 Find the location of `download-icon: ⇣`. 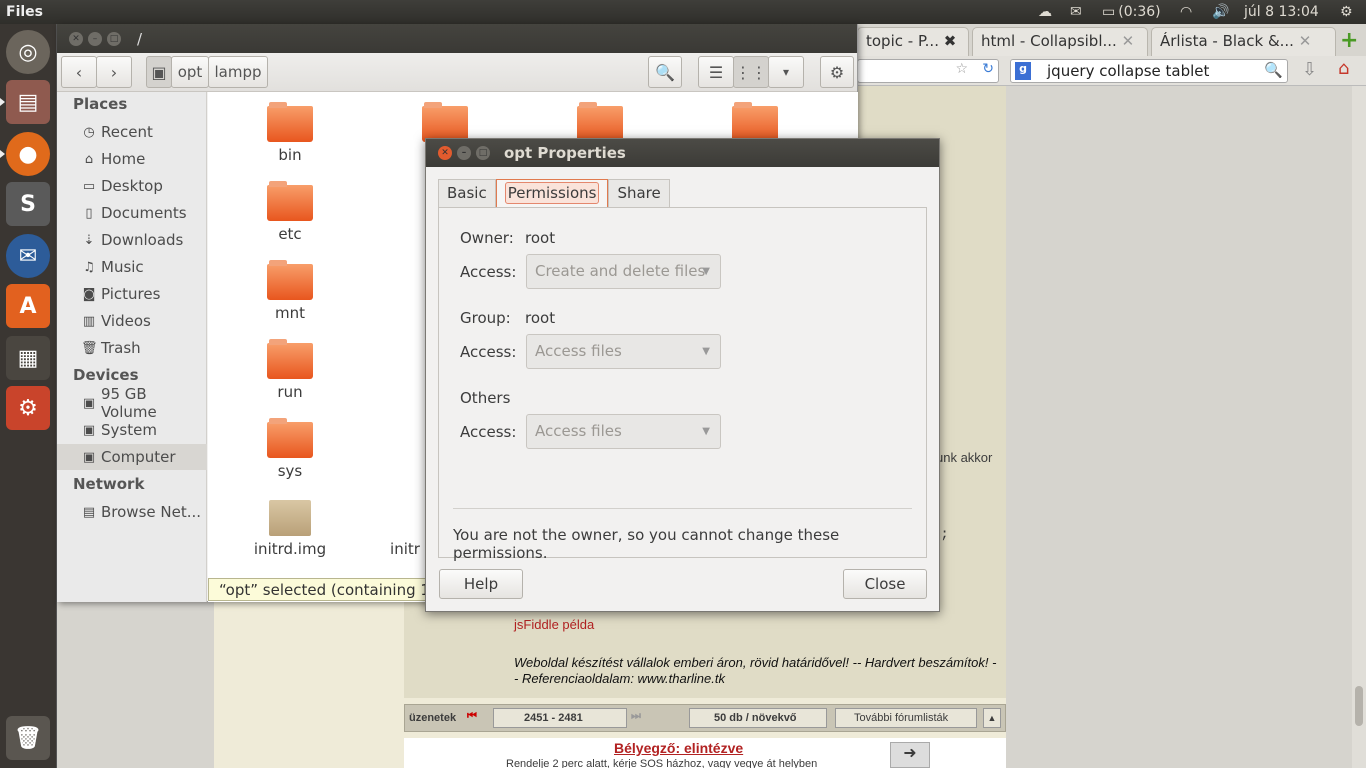

download-icon: ⇣ is located at coordinates (89, 240).